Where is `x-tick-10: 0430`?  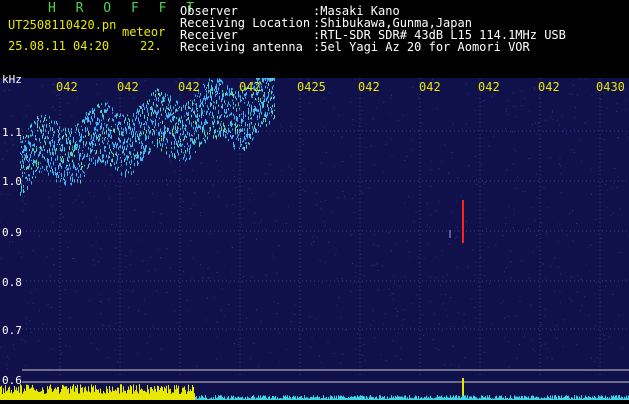 x-tick-10: 0430 is located at coordinates (610, 87).